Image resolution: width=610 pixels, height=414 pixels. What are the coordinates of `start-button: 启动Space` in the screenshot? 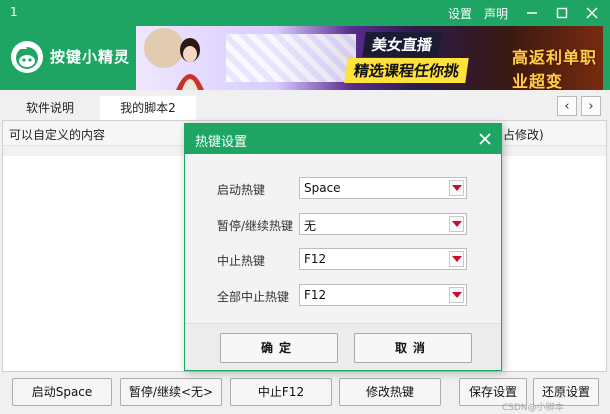 It's located at (62, 392).